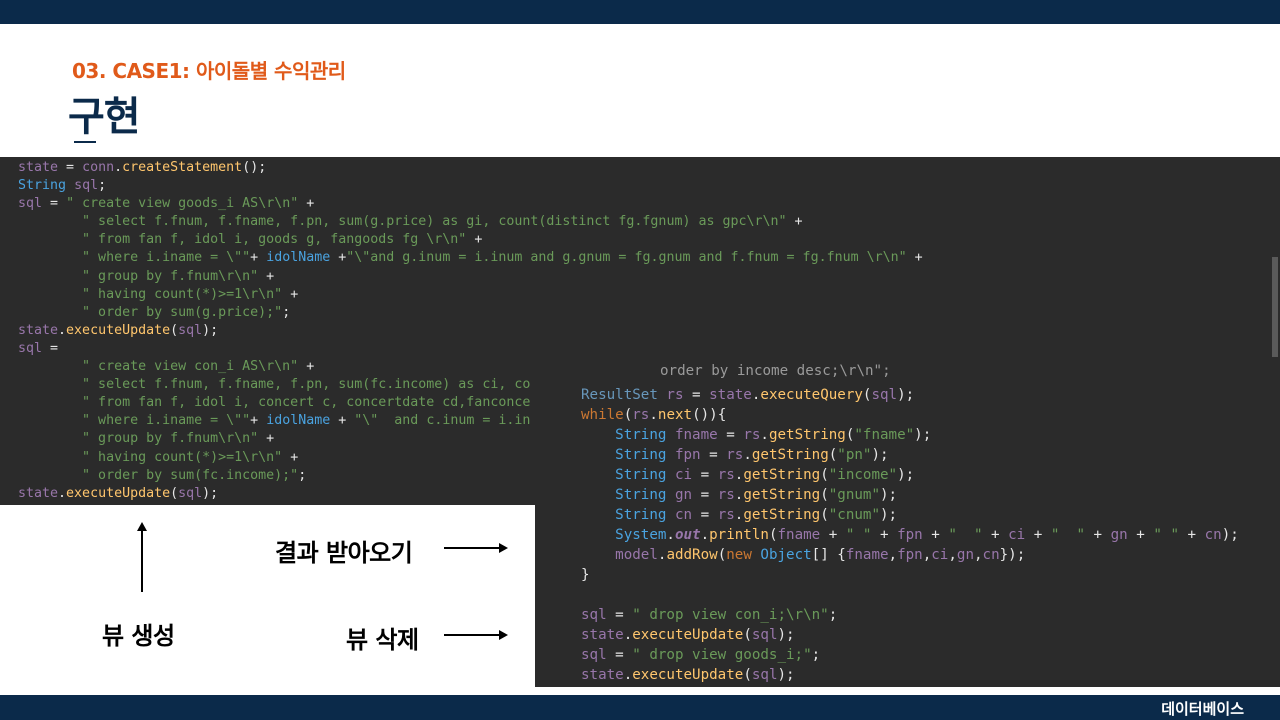 The width and height of the screenshot is (1280, 720). Describe the element at coordinates (756, 515) in the screenshot. I see `code-line: String cn = rs.getString("cnum");` at that location.